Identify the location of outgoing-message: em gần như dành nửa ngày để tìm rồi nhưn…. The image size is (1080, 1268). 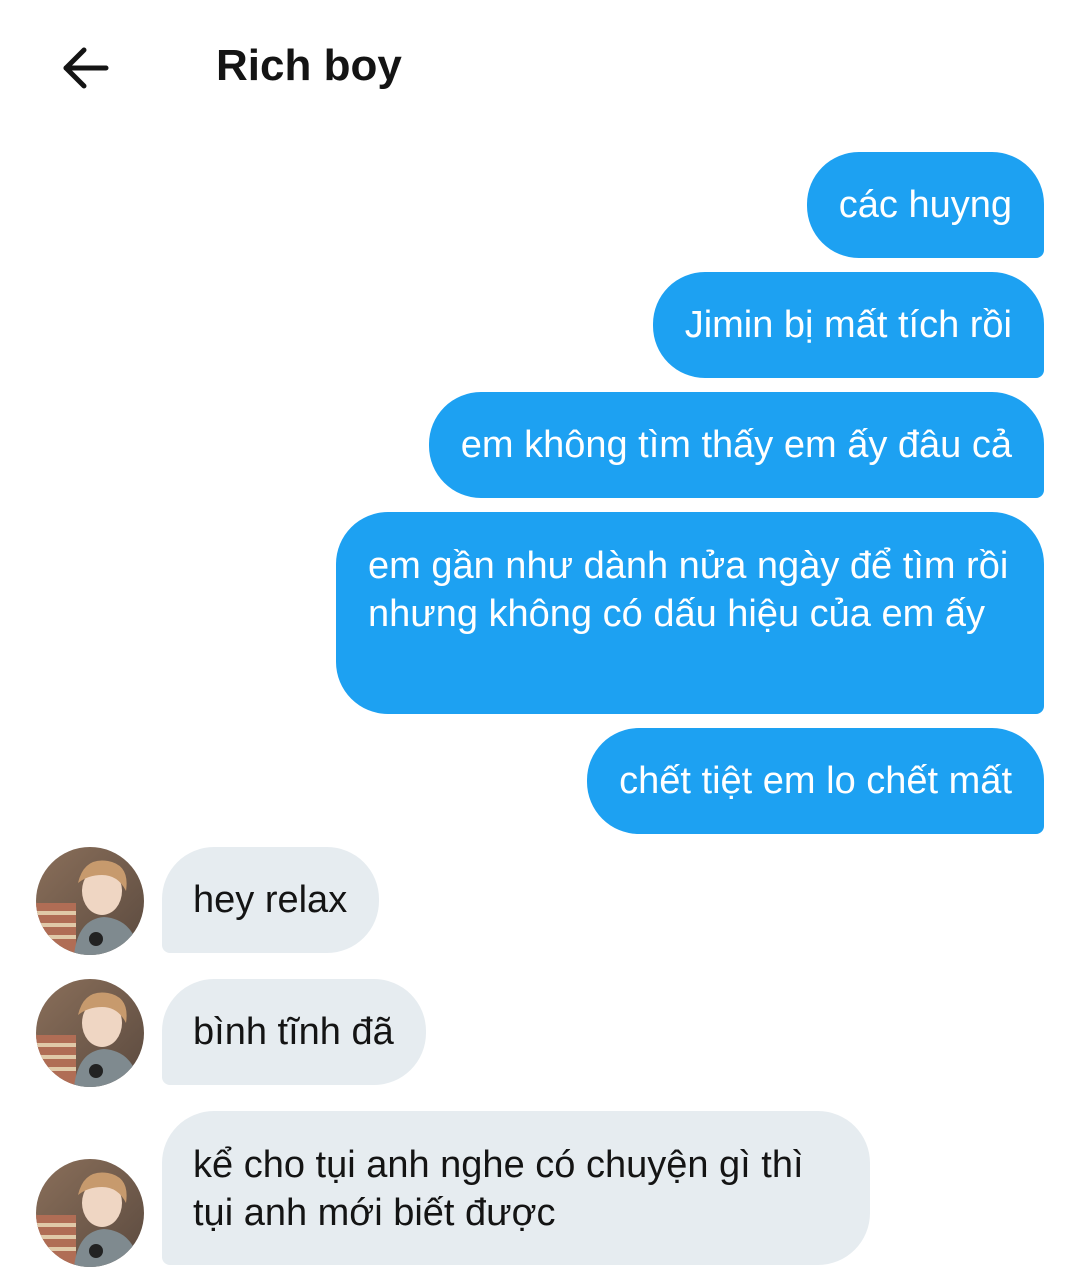
(690, 613).